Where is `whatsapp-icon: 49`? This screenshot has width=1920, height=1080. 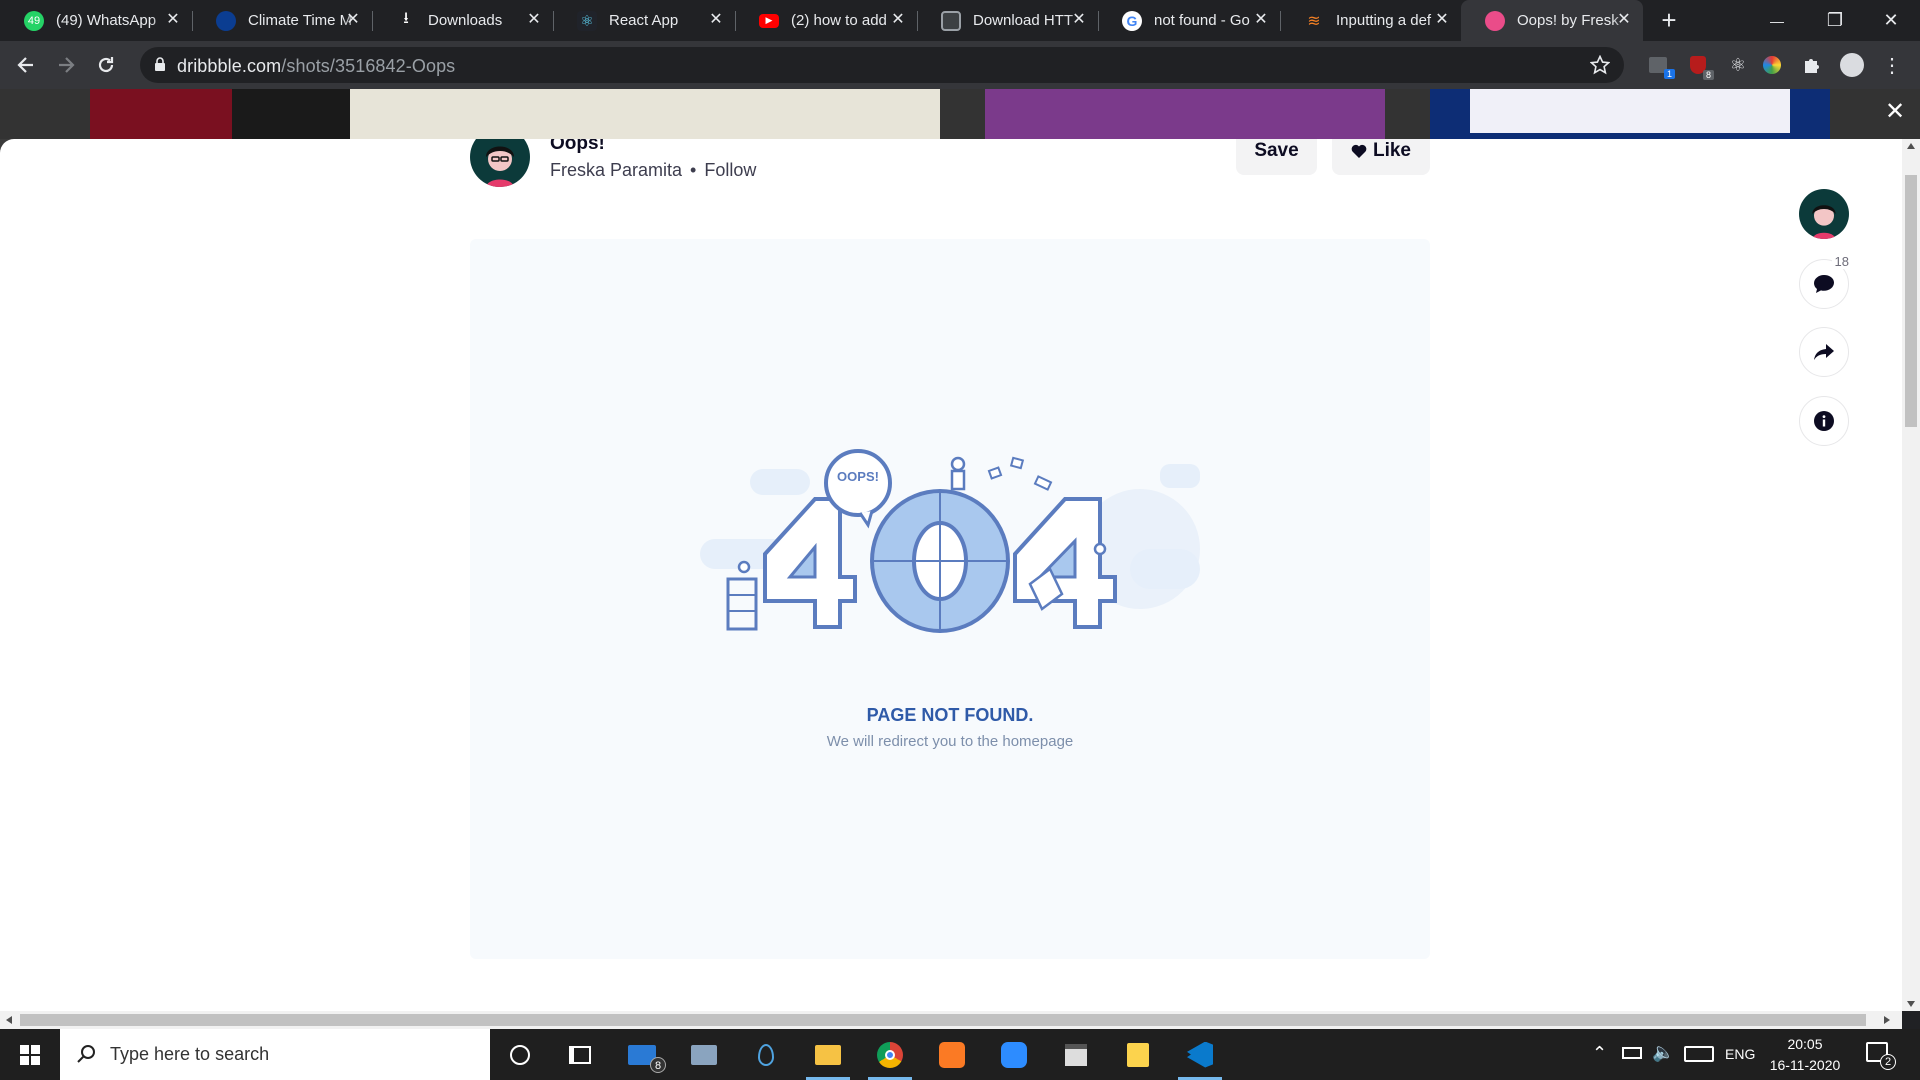
whatsapp-icon: 49 is located at coordinates (34, 20).